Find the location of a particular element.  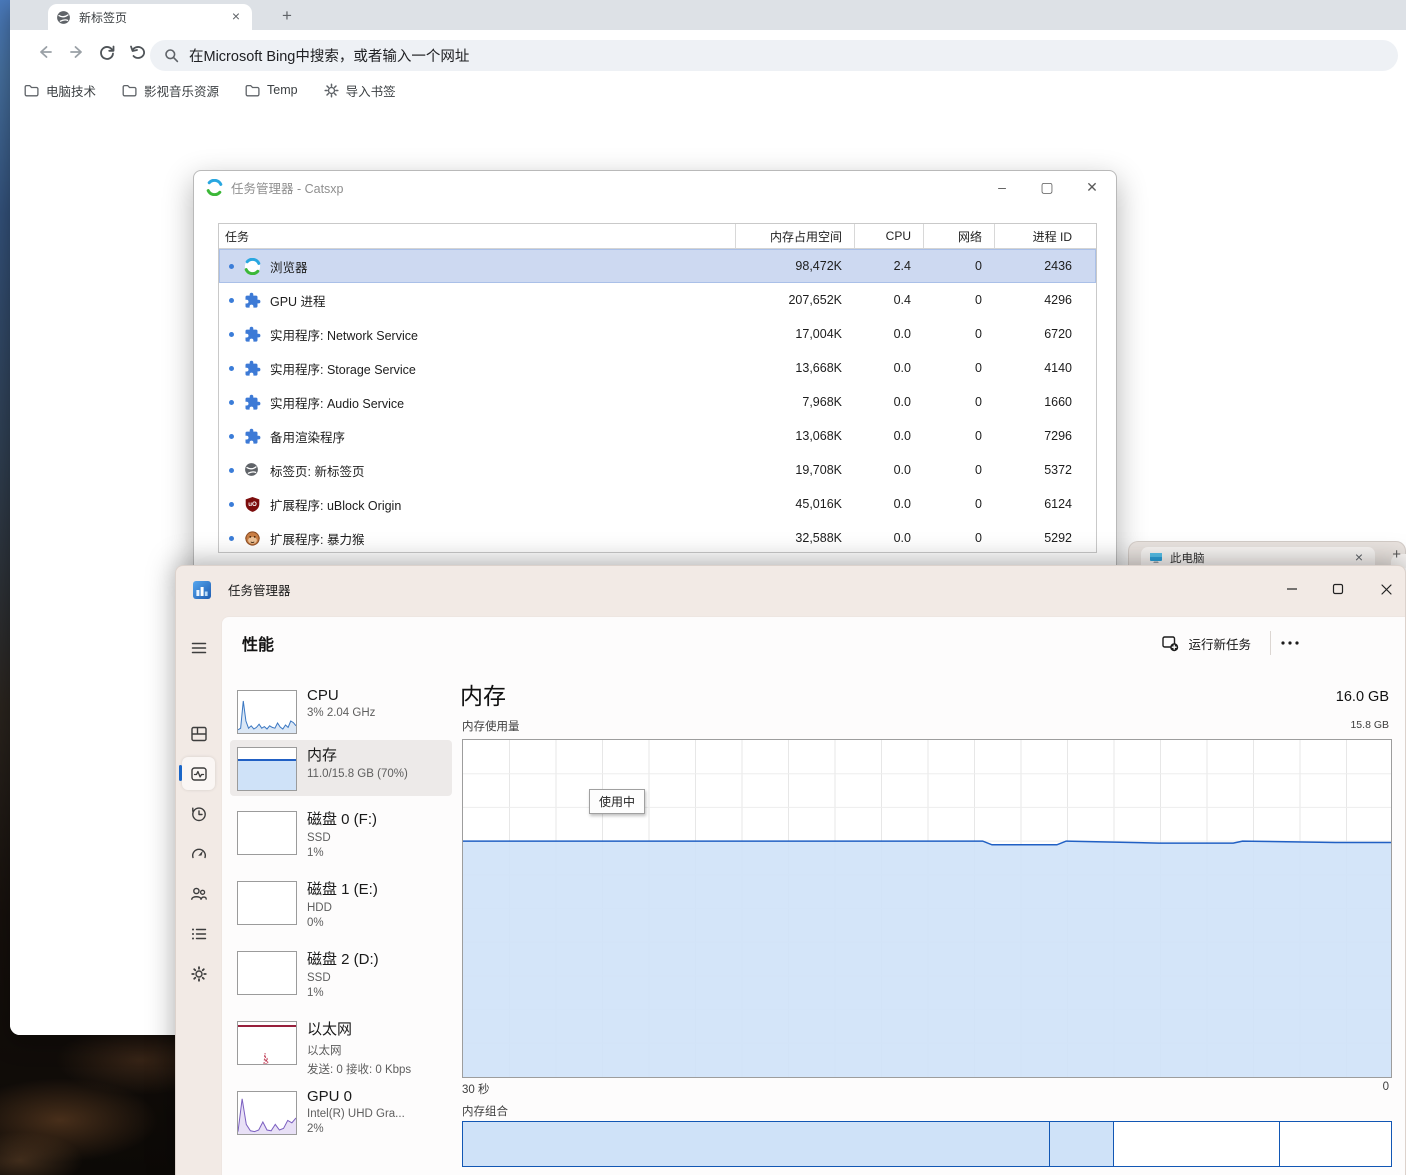

process-name: 备用渲染程序 is located at coordinates (308, 437).